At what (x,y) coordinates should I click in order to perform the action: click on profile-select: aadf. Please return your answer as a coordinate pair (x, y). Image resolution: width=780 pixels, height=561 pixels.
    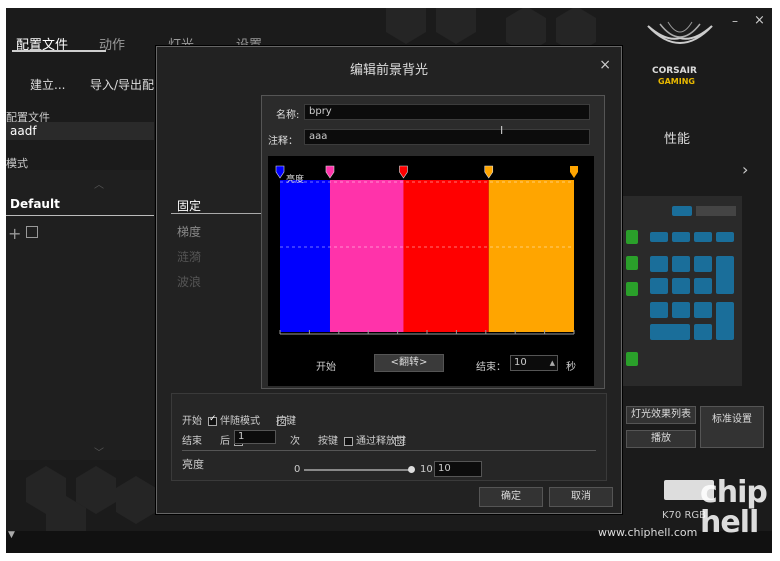
    Looking at the image, I should click on (80, 131).